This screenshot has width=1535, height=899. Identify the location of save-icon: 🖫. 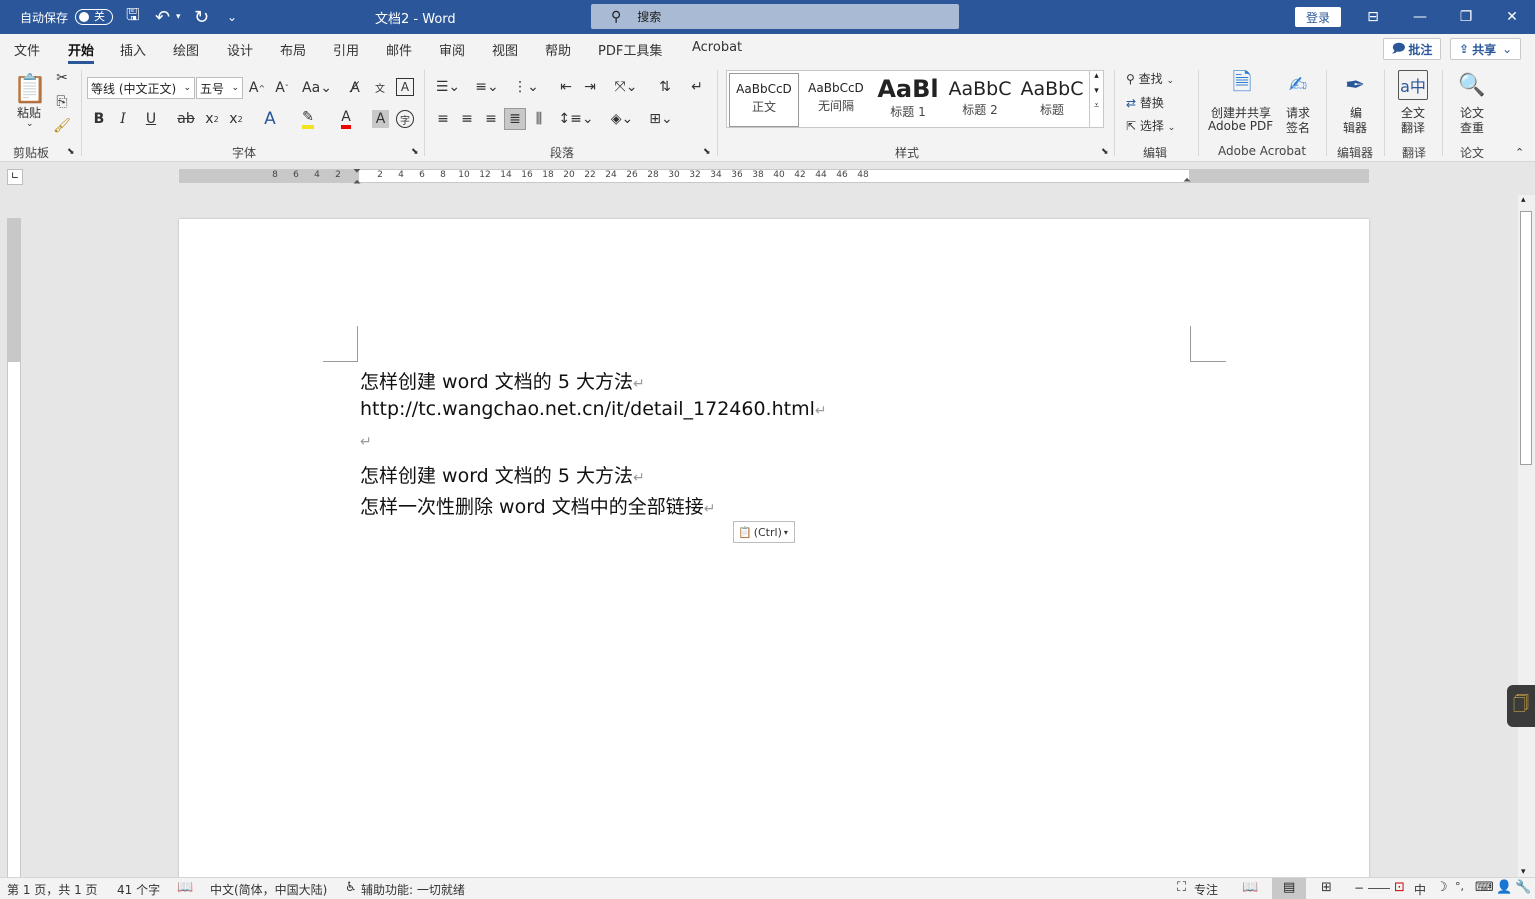
(133, 17).